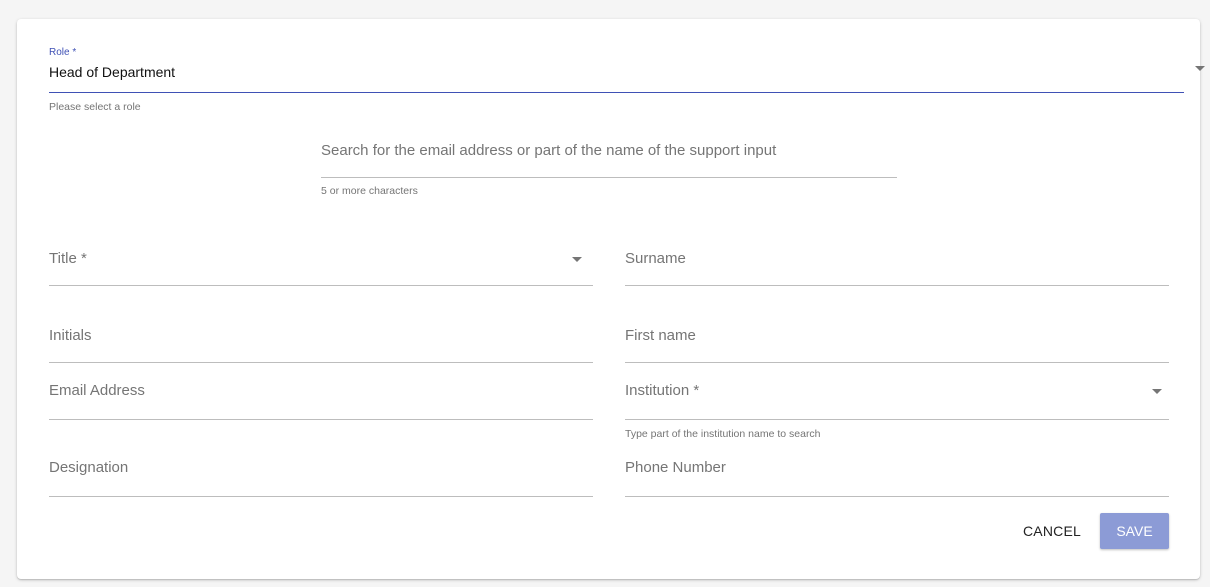  I want to click on phone-number-label: Phone Number, so click(675, 467).